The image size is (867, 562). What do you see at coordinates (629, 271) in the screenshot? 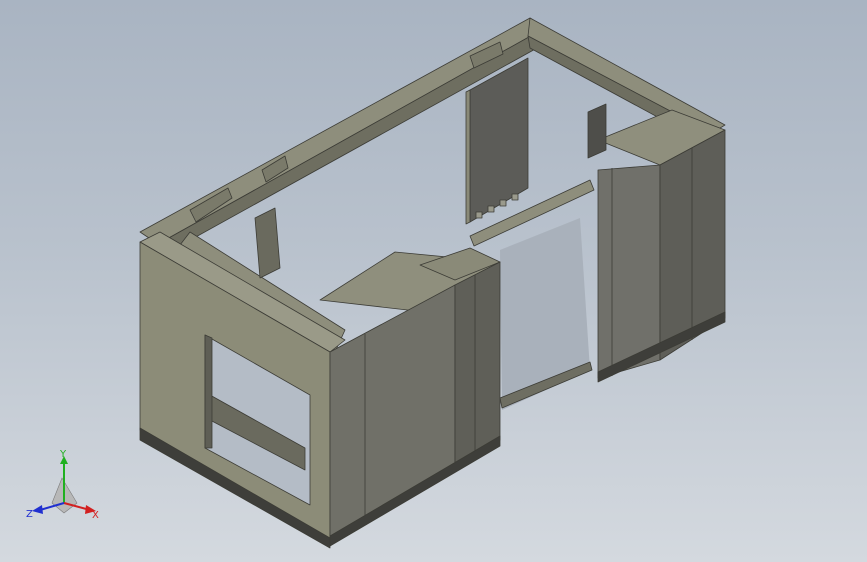
I see `right-cabinet-front` at bounding box center [629, 271].